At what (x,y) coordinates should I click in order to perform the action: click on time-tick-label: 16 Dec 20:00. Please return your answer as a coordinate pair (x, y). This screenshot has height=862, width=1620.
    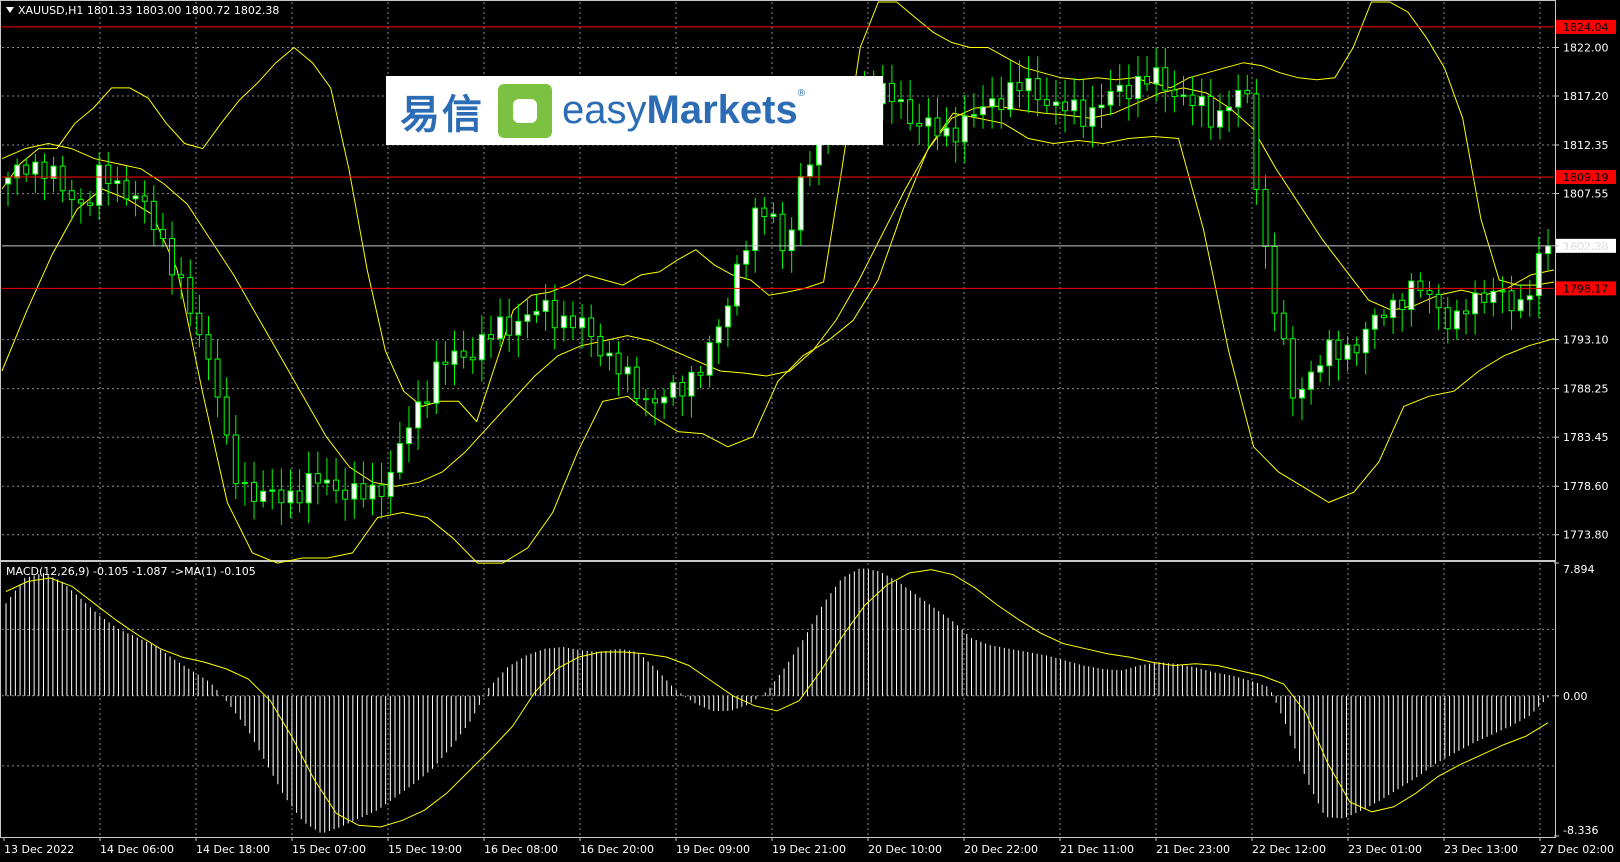
    Looking at the image, I should click on (617, 849).